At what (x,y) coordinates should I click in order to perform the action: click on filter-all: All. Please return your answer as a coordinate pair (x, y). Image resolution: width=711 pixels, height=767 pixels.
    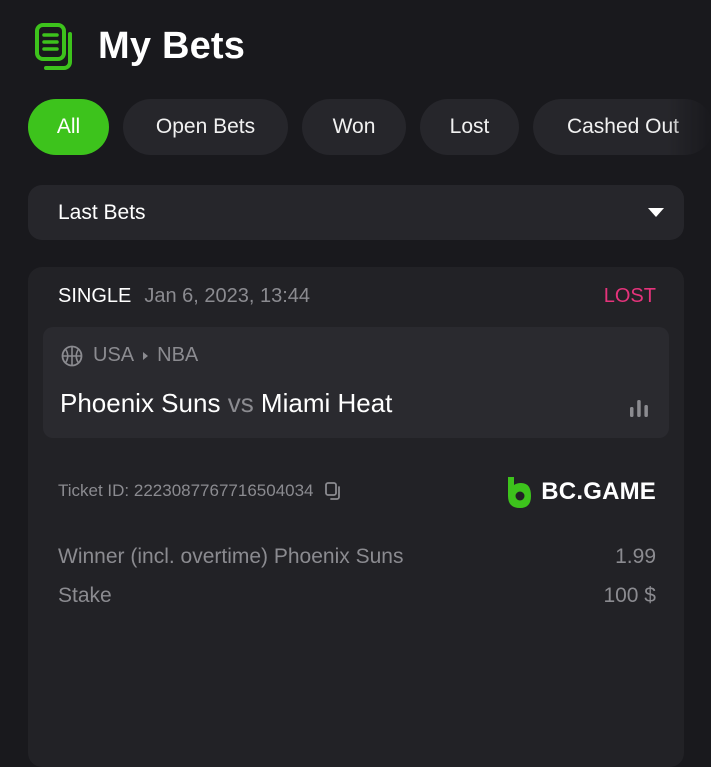
    Looking at the image, I should click on (68, 127).